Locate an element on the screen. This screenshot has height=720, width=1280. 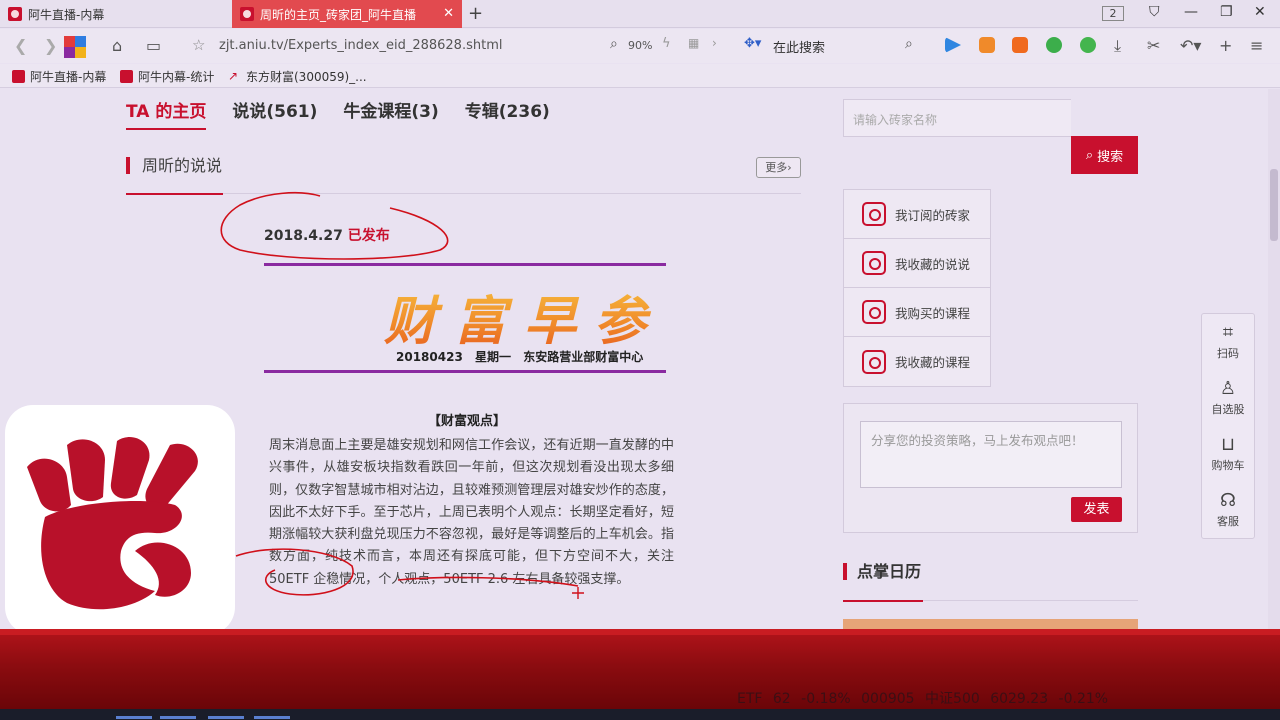
lightning-icon: ϟ is located at coordinates (666, 43).